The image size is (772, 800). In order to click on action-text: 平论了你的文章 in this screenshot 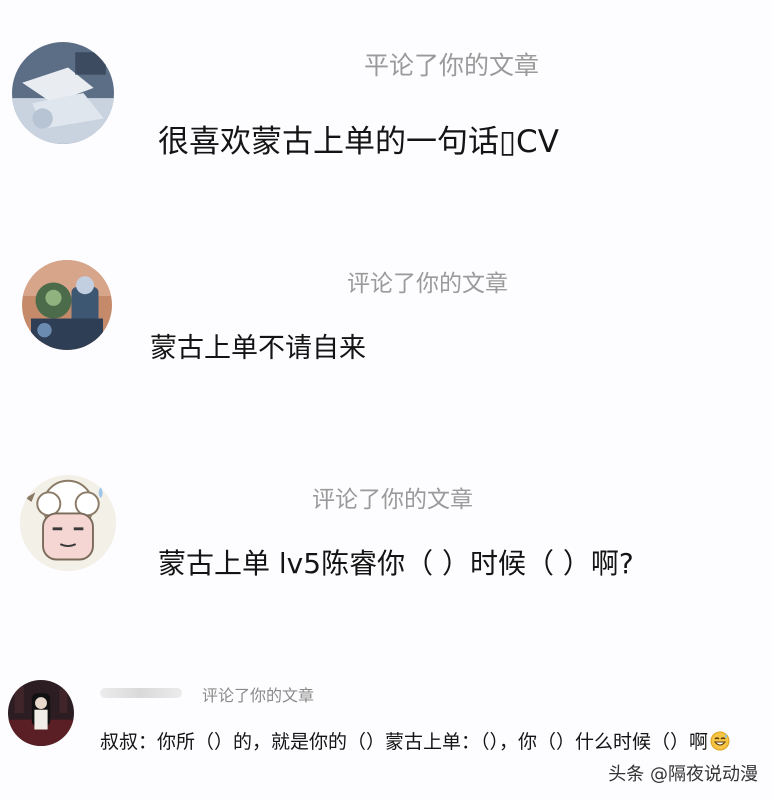, I will do `click(452, 65)`.